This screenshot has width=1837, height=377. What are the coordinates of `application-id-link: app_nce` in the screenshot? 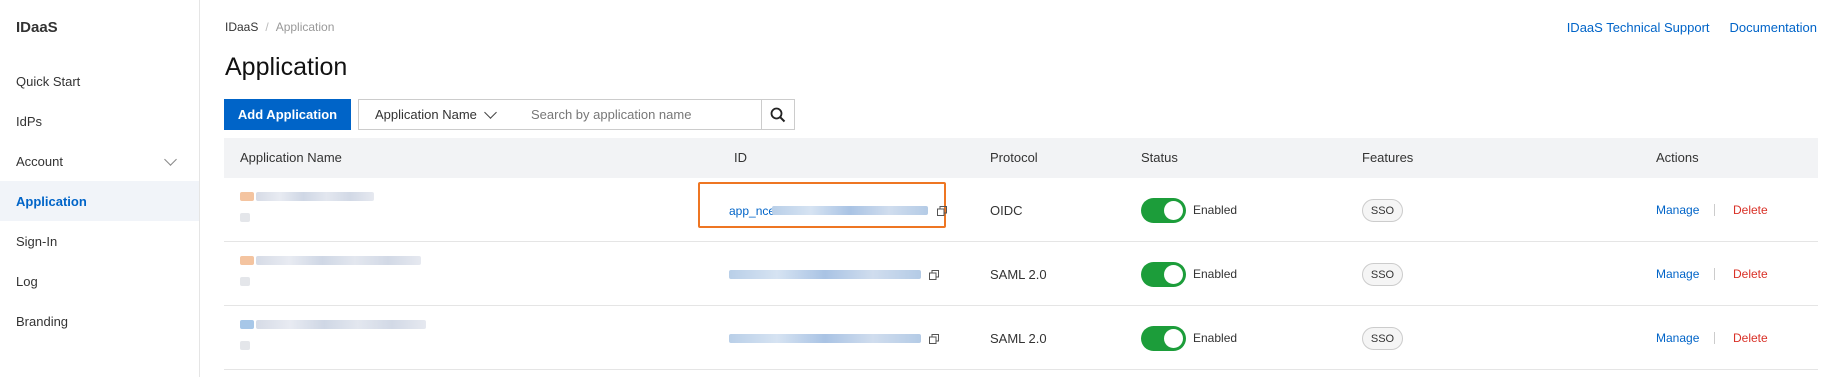 It's located at (752, 211).